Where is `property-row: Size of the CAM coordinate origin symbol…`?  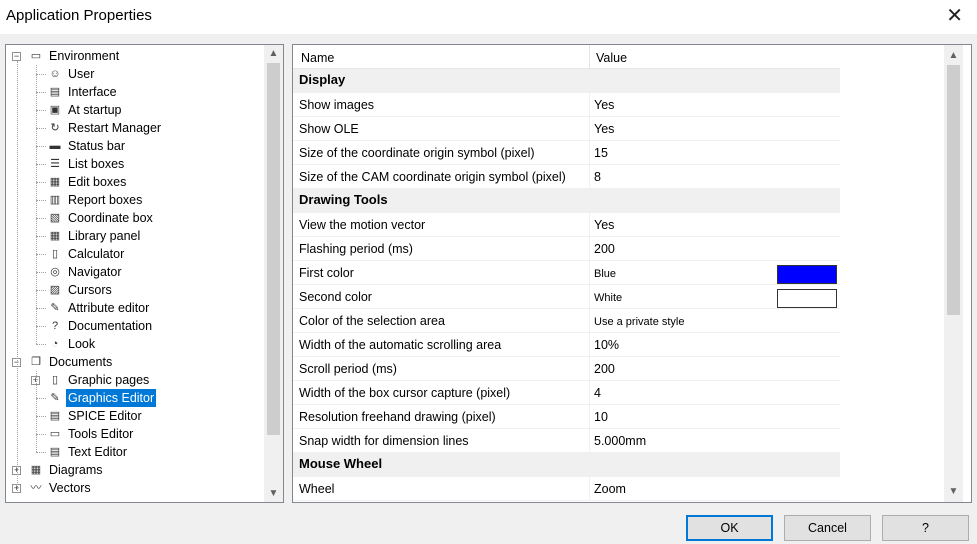 property-row: Size of the CAM coordinate origin symbol… is located at coordinates (566, 177).